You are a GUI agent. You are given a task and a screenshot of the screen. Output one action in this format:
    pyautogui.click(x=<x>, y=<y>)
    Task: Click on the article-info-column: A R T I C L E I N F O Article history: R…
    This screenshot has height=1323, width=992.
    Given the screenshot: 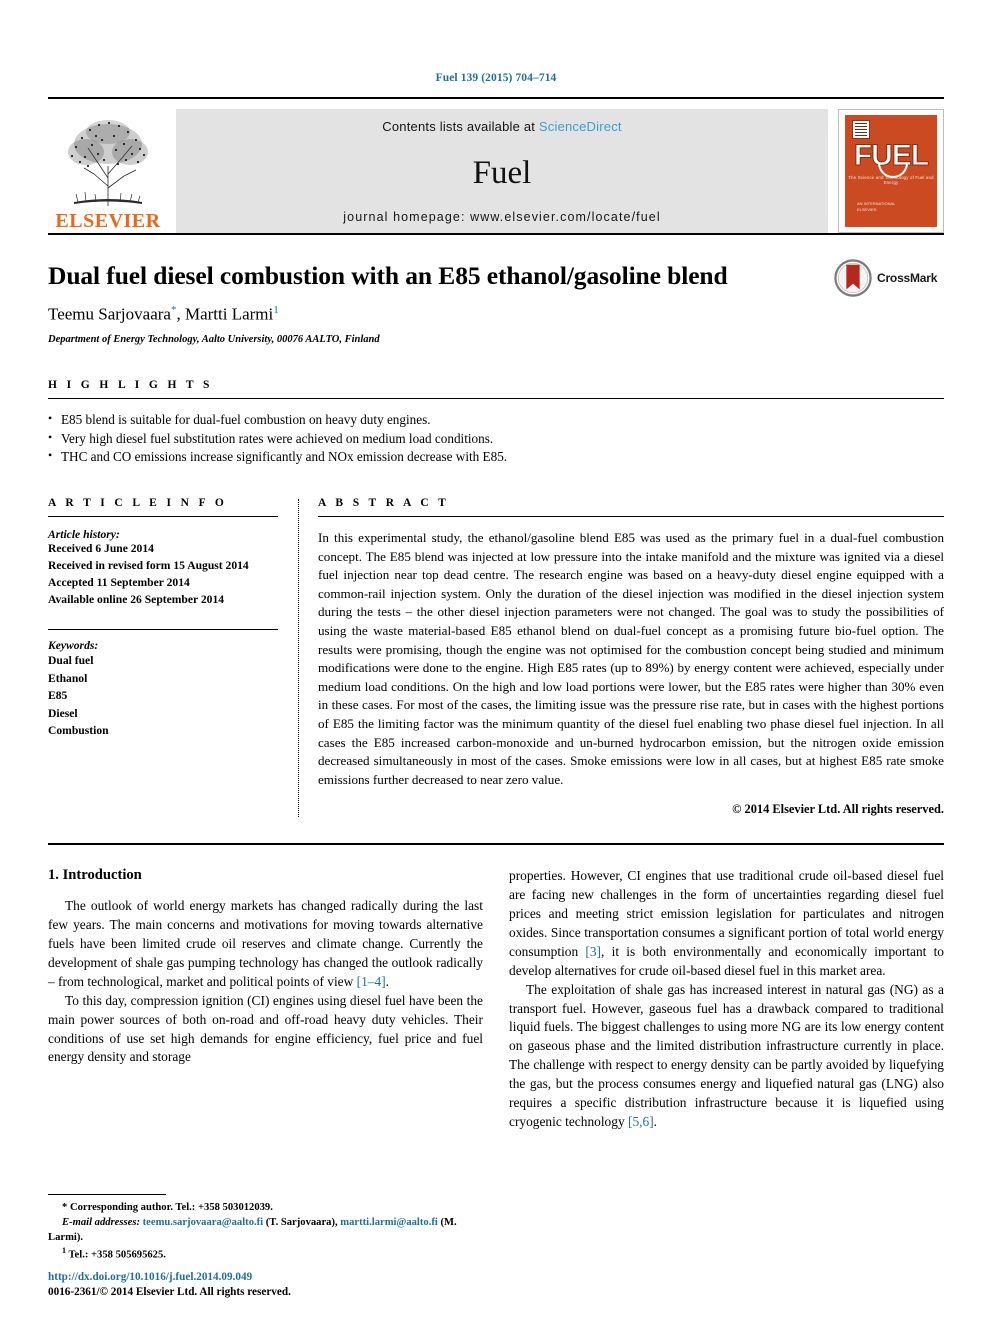 What is the action you would take?
    pyautogui.click(x=173, y=618)
    